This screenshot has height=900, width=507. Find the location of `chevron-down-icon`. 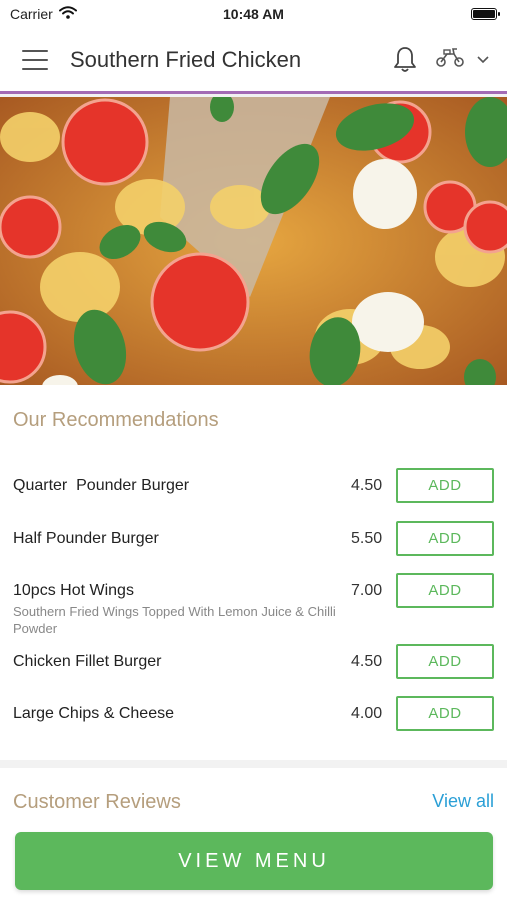

chevron-down-icon is located at coordinates (483, 60).